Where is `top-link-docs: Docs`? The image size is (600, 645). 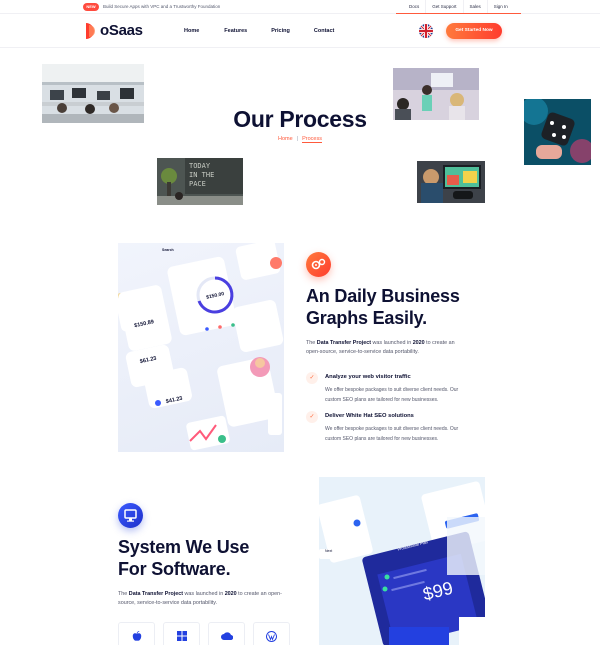
top-link-docs: Docs is located at coordinates (410, 6).